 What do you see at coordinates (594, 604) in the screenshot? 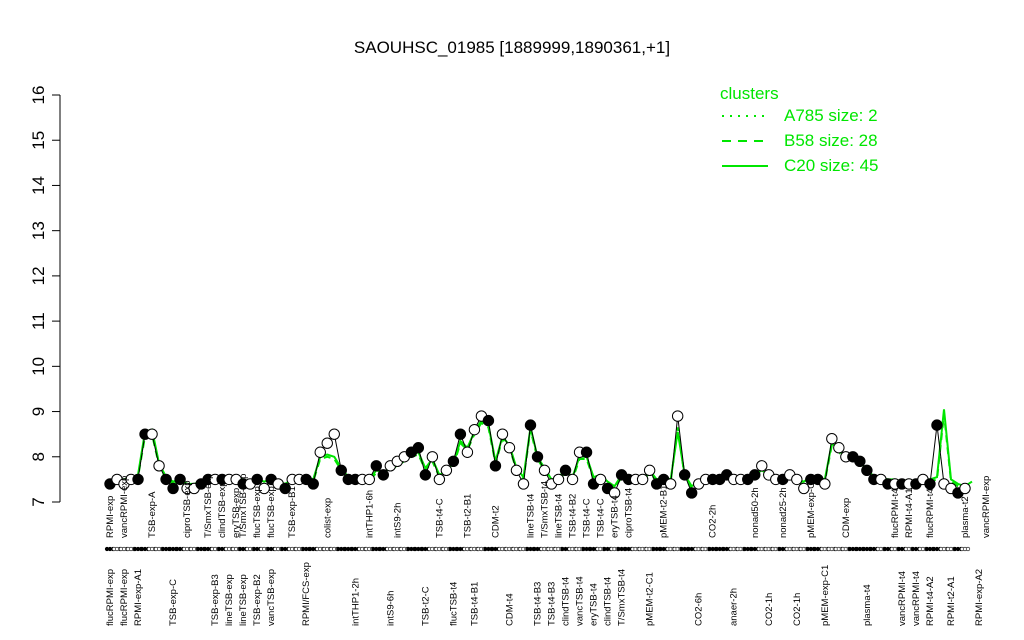
I see `x-tick-label: eryTSB-t4` at bounding box center [594, 604].